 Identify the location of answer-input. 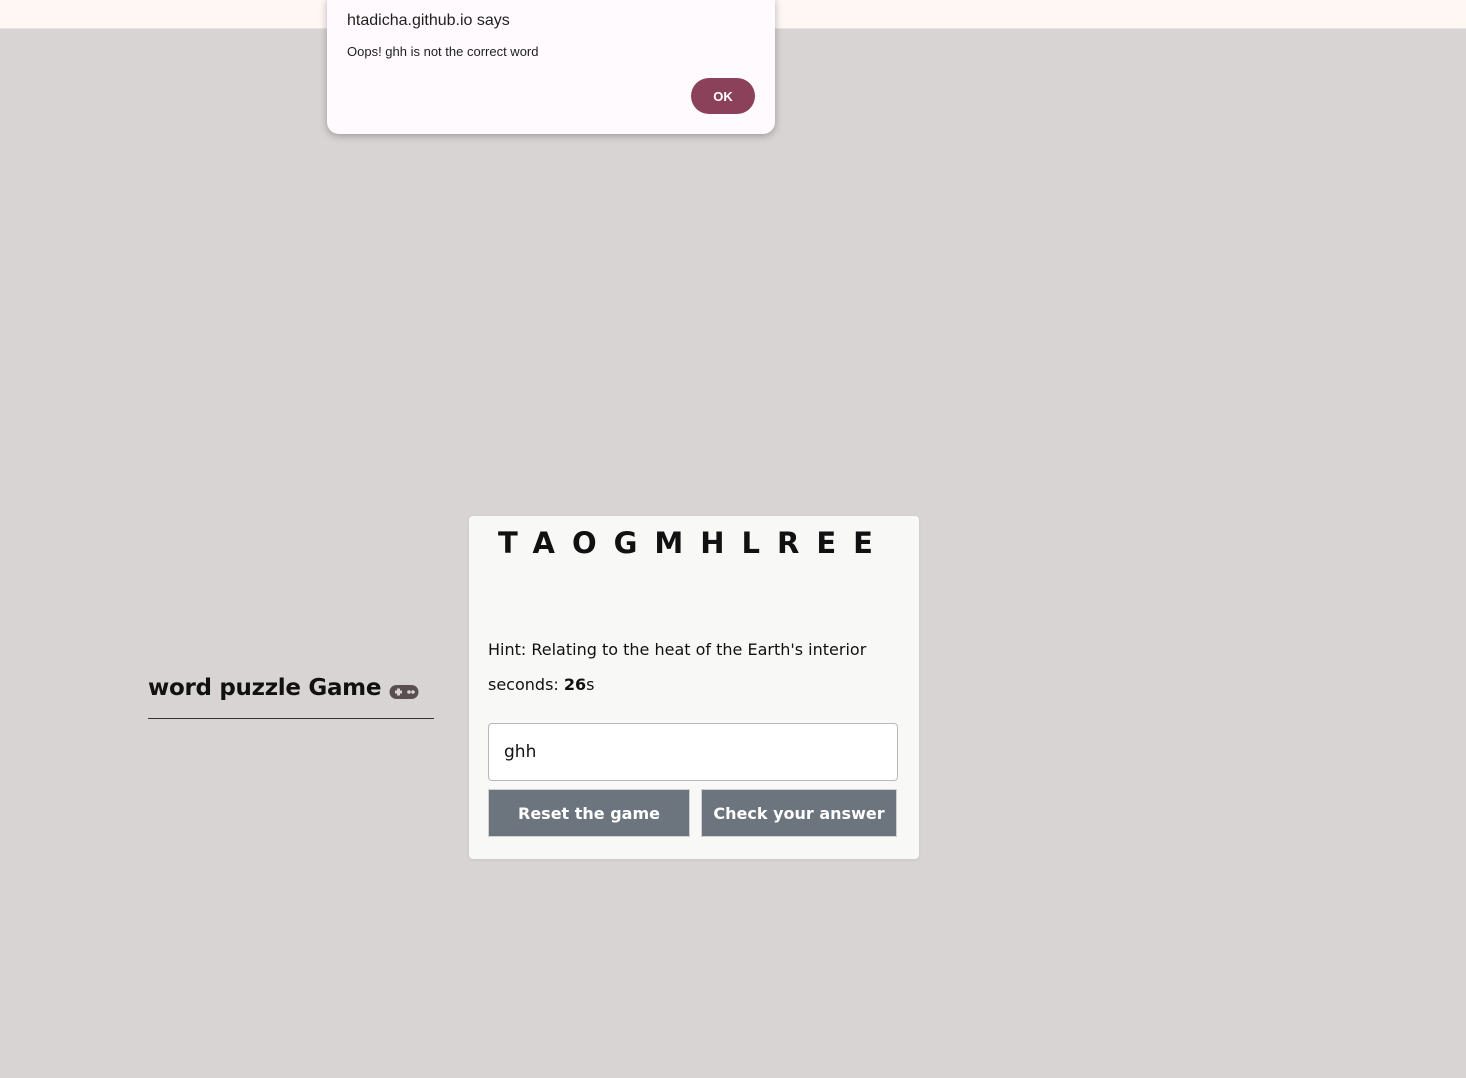
(693, 752).